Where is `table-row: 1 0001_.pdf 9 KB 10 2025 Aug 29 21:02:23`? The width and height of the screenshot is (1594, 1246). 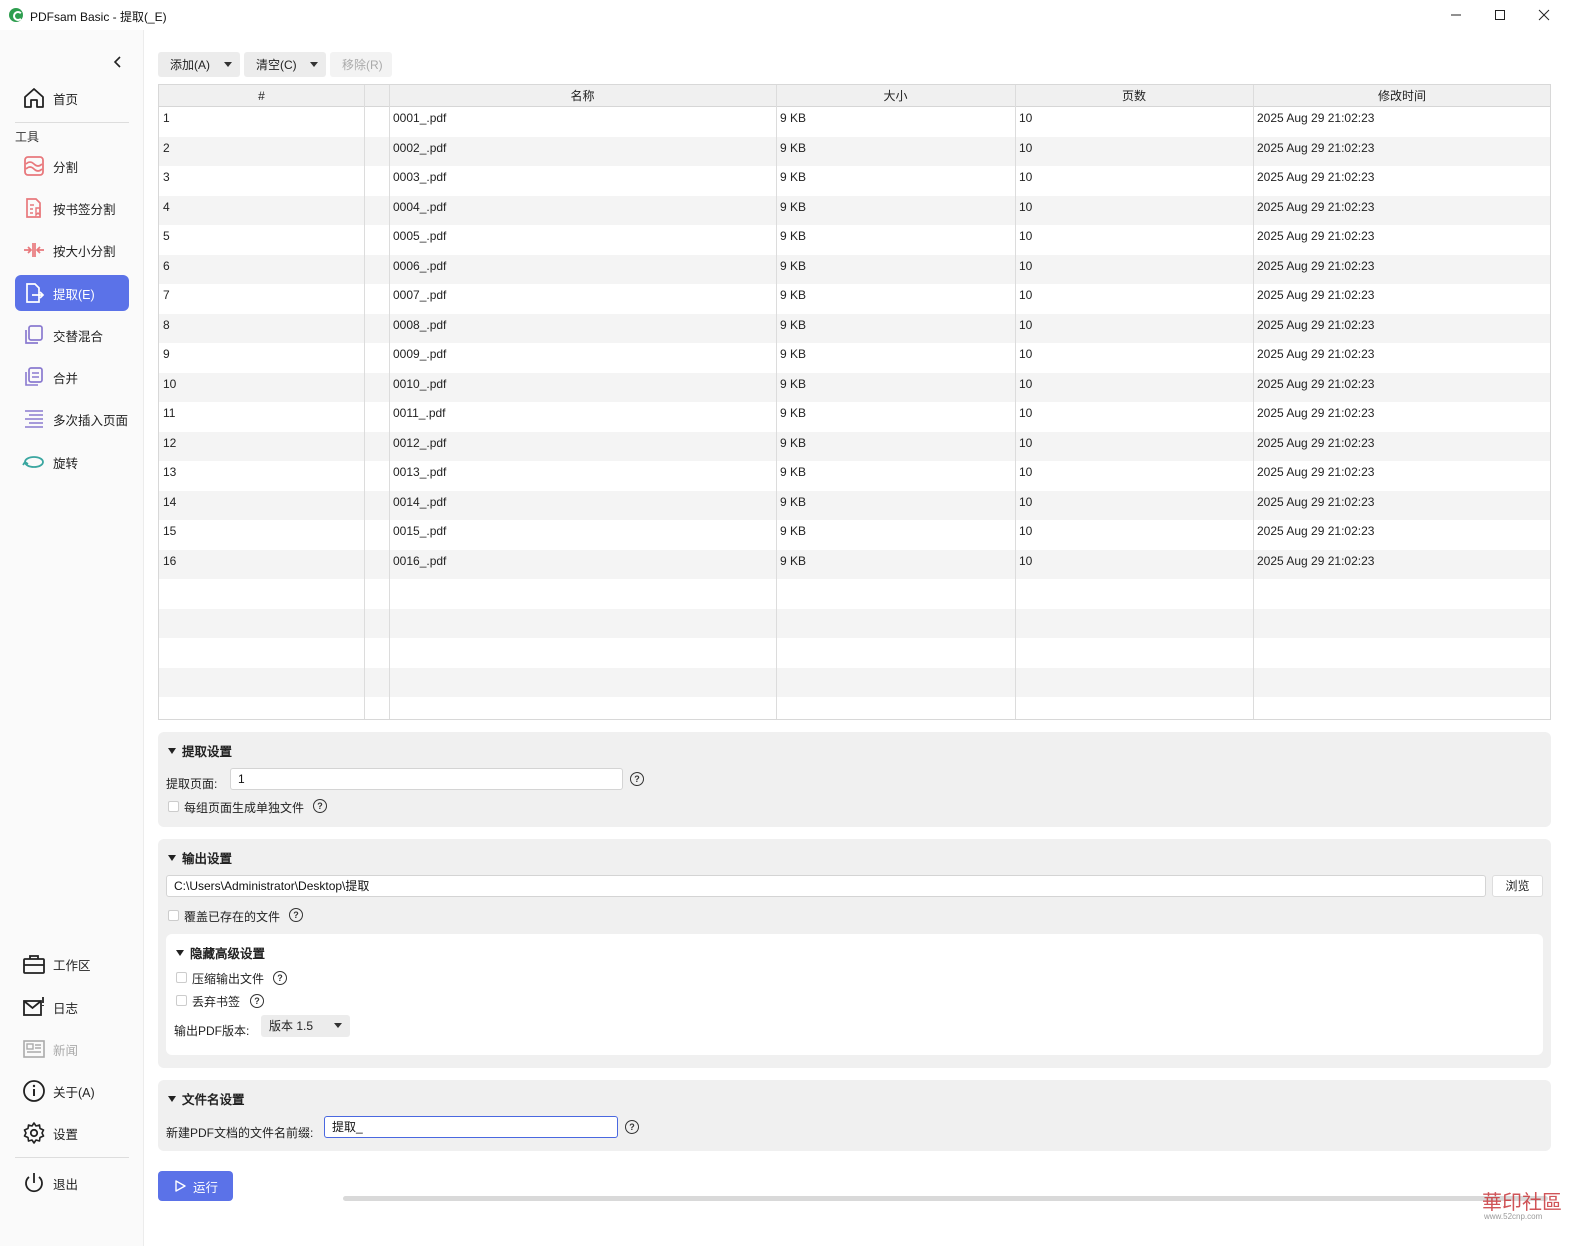
table-row: 1 0001_.pdf 9 KB 10 2025 Aug 29 21:02:23 is located at coordinates (854, 122).